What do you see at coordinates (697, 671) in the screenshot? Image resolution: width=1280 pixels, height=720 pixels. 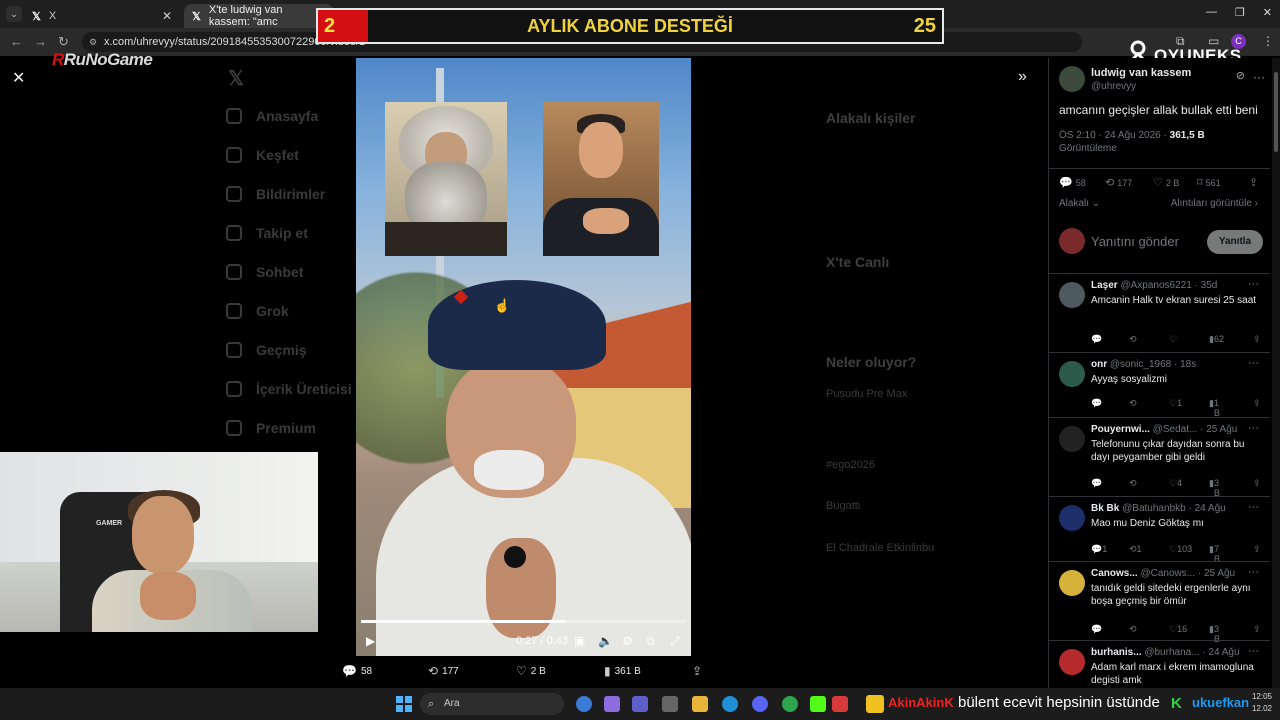 I see `share-action: ⇪` at bounding box center [697, 671].